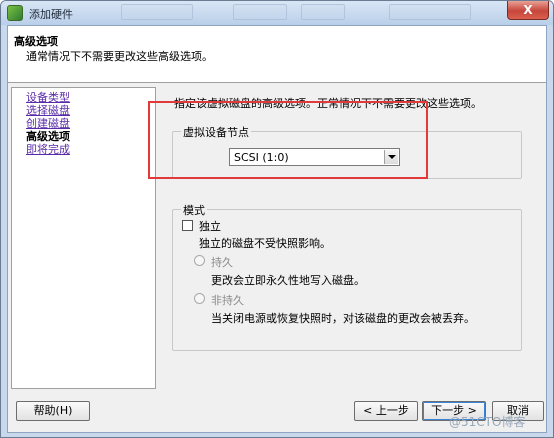 The width and height of the screenshot is (554, 438). Describe the element at coordinates (119, 56) in the screenshot. I see `page-subtitle: 通常情况下不需要更改这些高级选项。` at that location.